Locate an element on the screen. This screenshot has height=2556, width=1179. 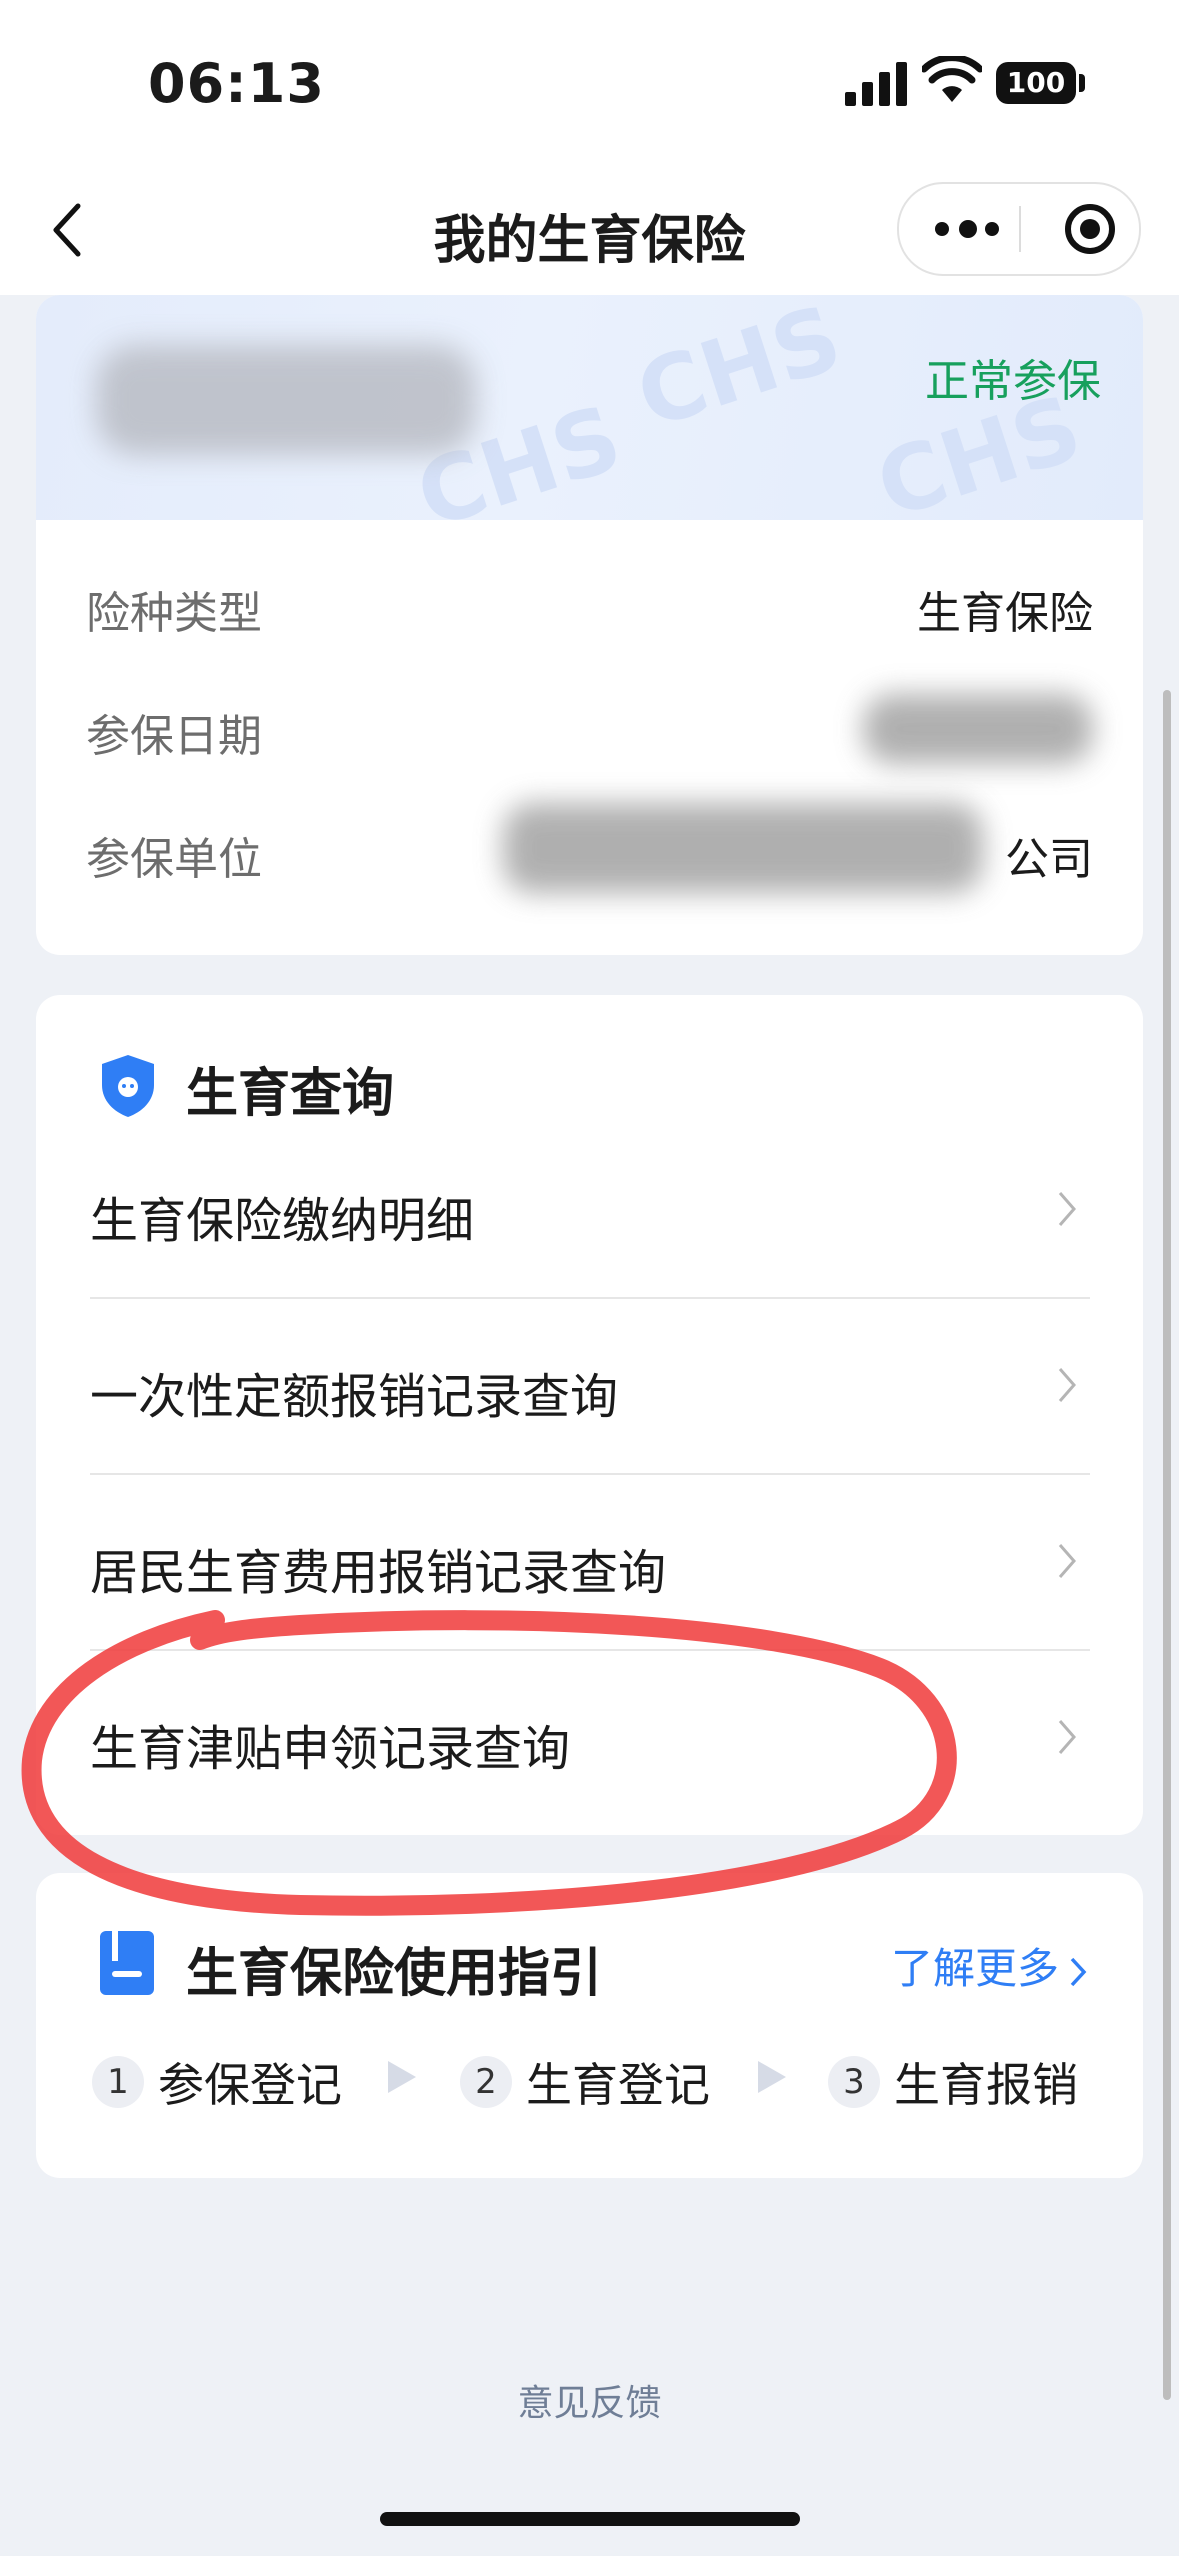
step-number: 2 is located at coordinates (486, 2082).